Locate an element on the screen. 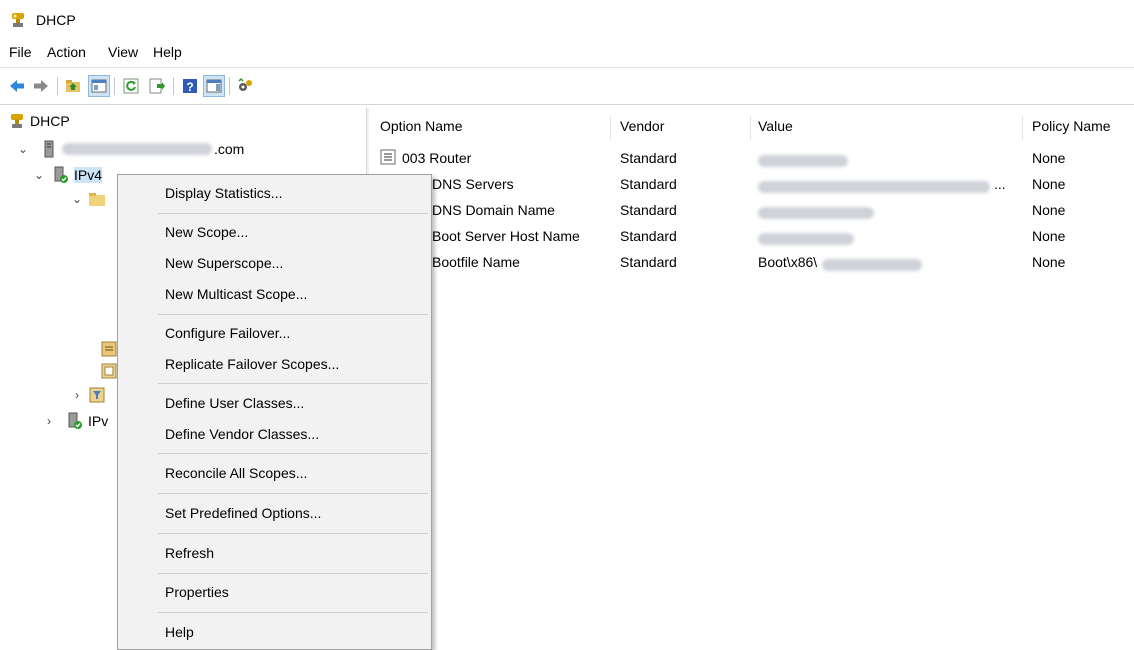 The image size is (1134, 650). redacted-hostname is located at coordinates (137, 149).